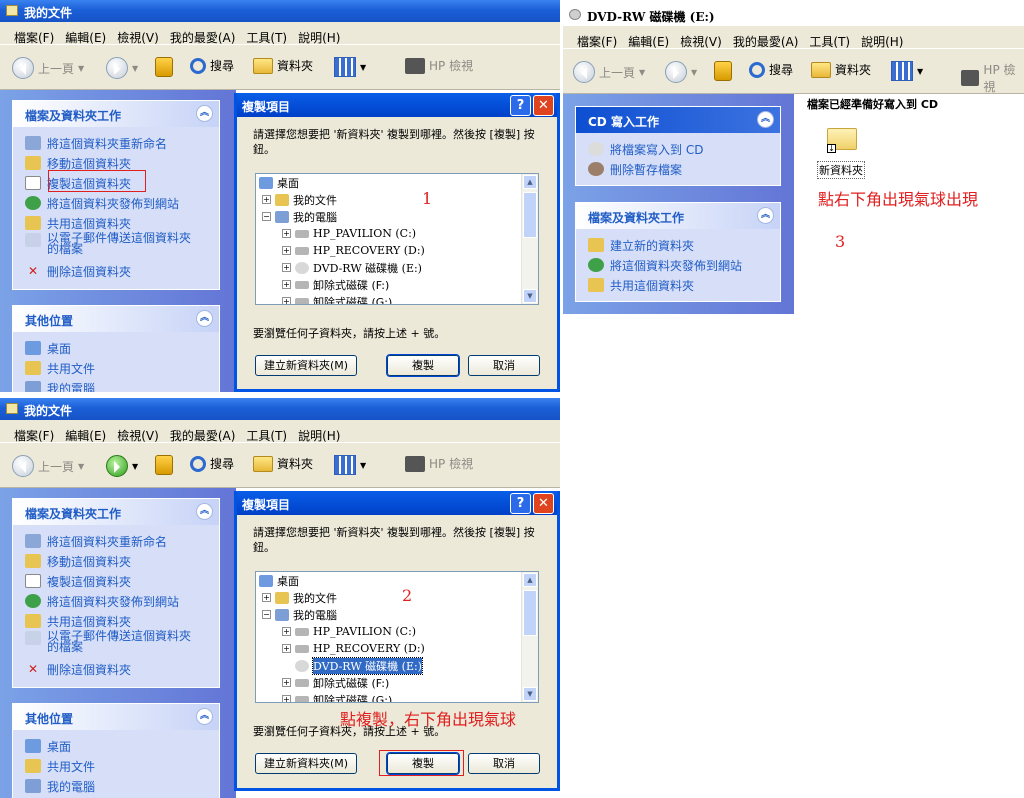 The image size is (1024, 798). What do you see at coordinates (397, 233) in the screenshot?
I see `tree-node-drive-c: + HP_PAVILION (C:)` at bounding box center [397, 233].